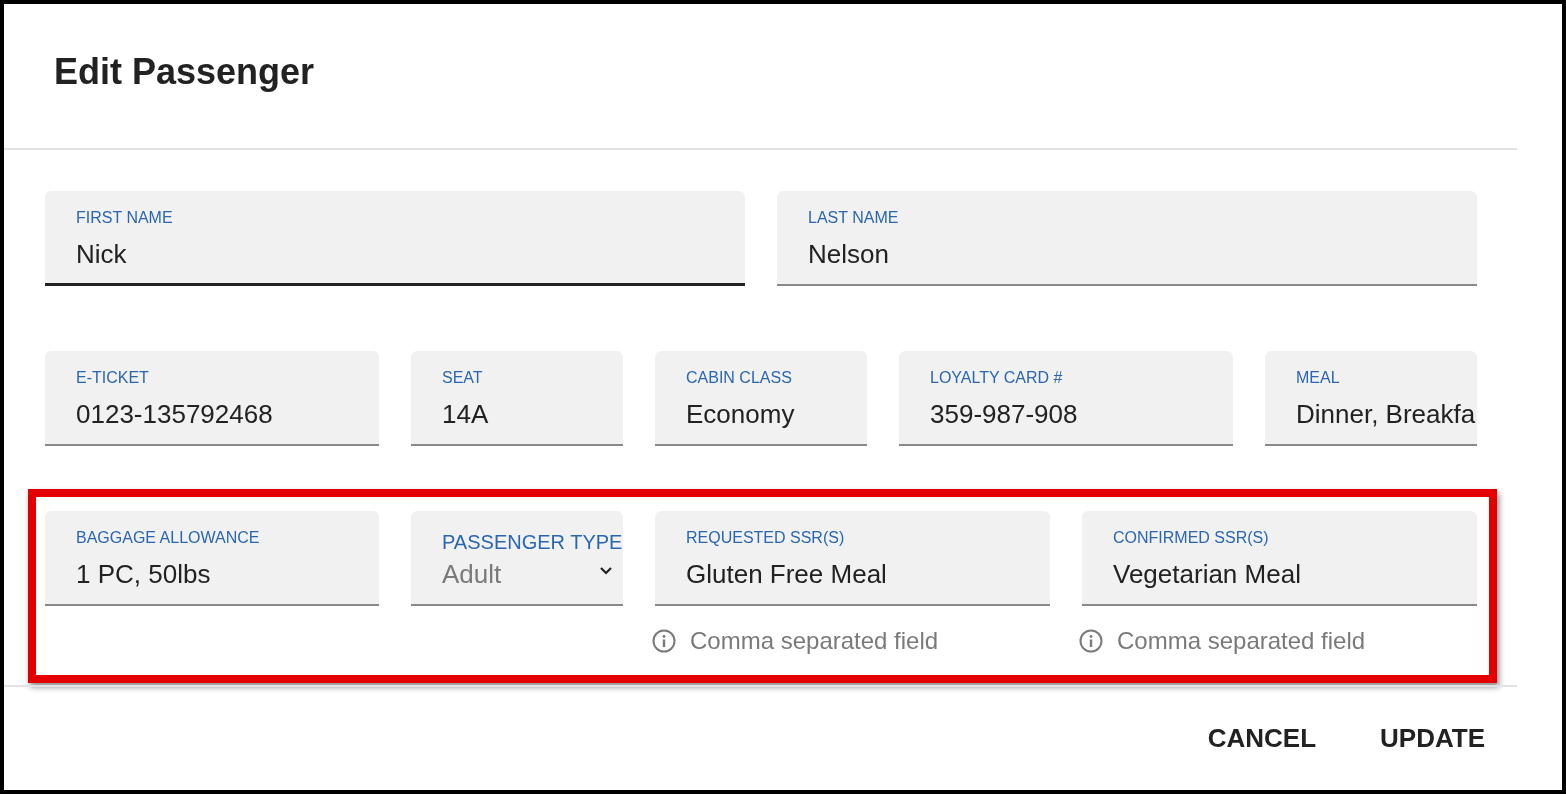 This screenshot has height=794, width=1566. What do you see at coordinates (1432, 738) in the screenshot?
I see `update-button: UPDATE` at bounding box center [1432, 738].